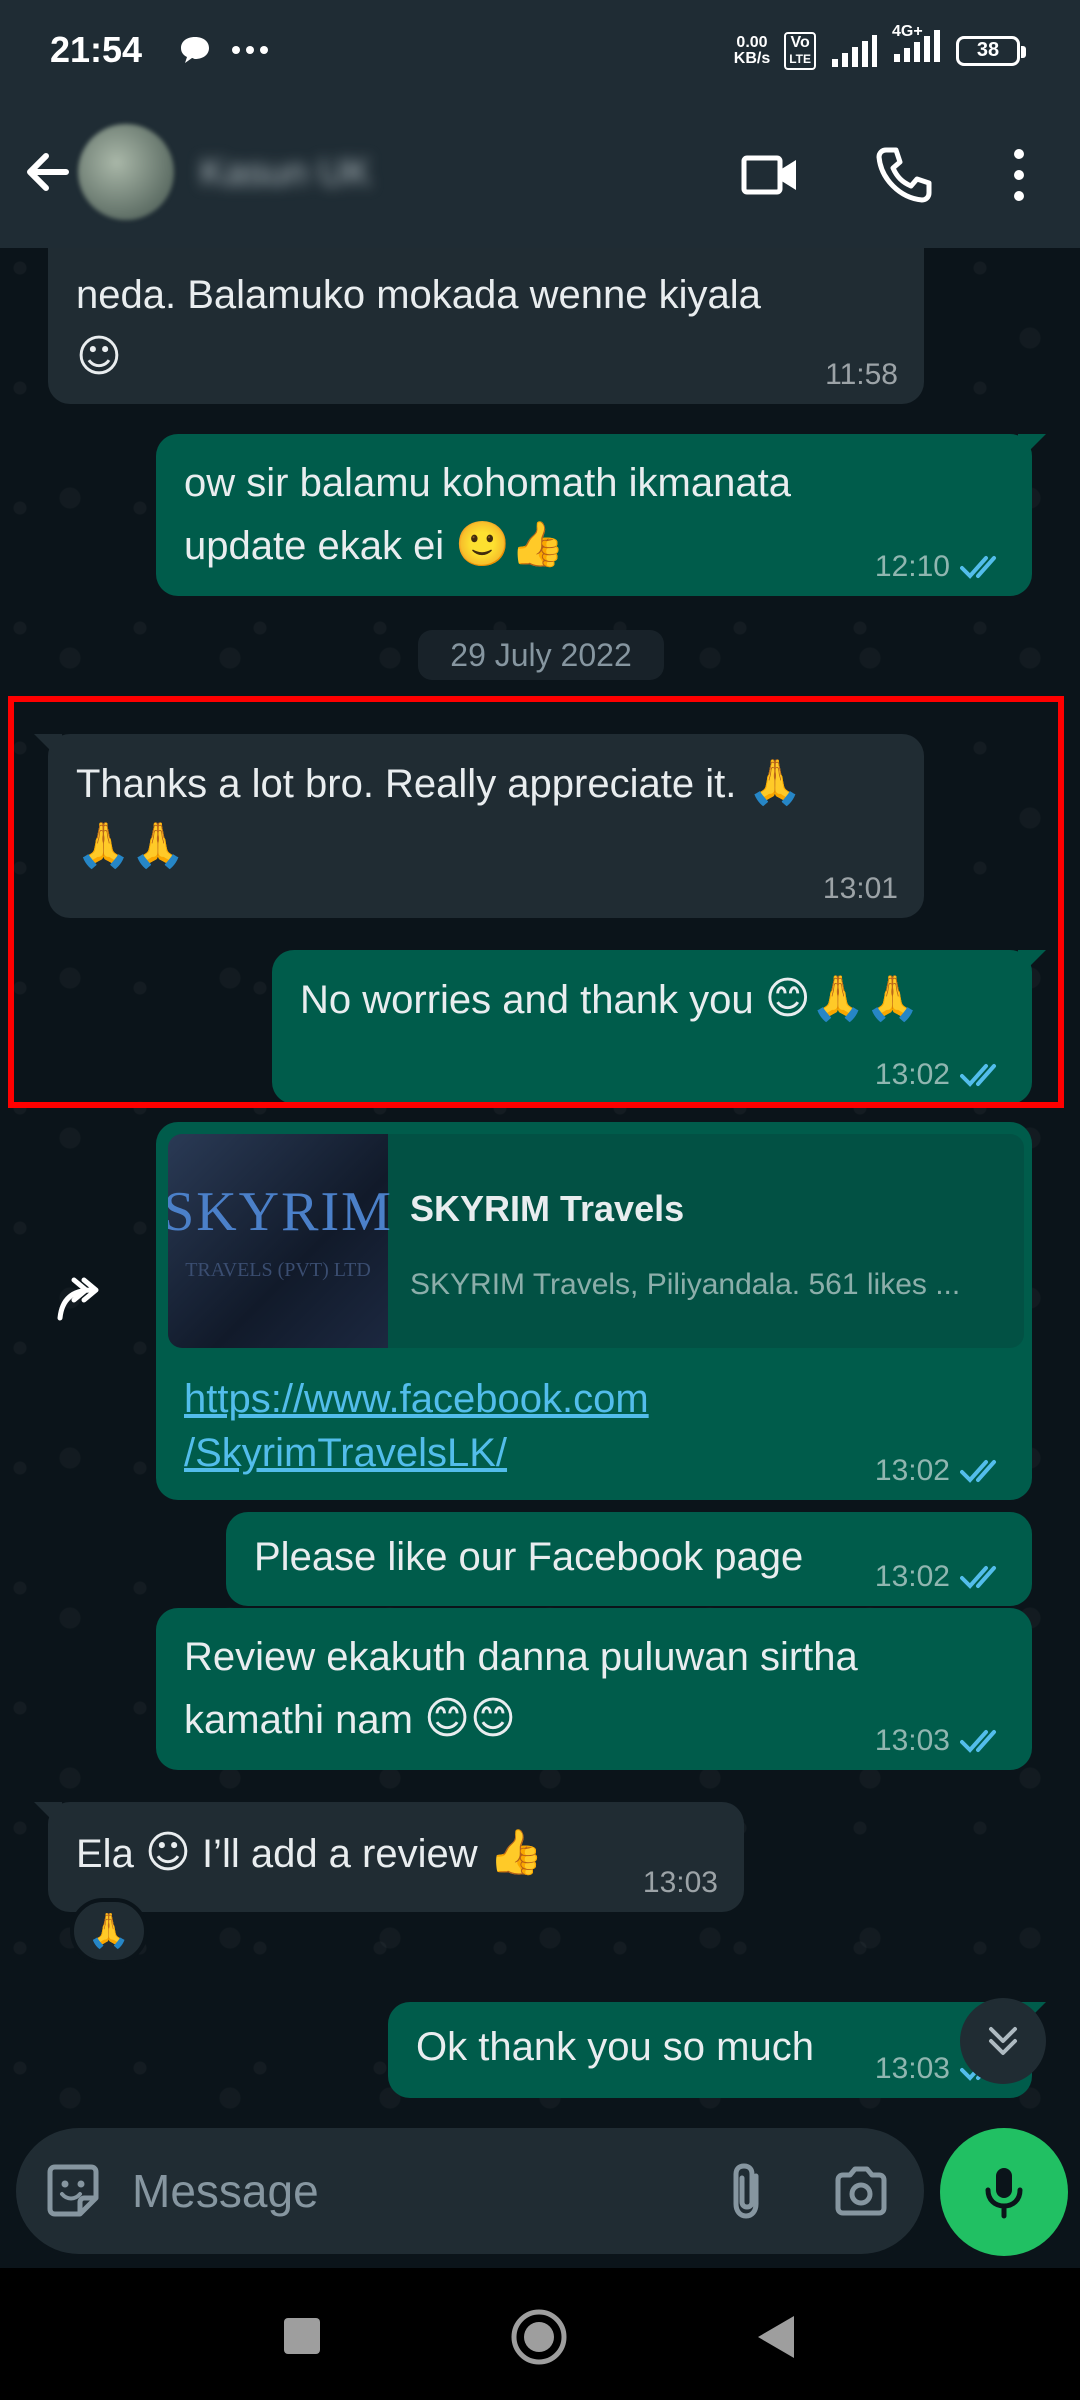 This screenshot has height=2400, width=1080. What do you see at coordinates (541, 655) in the screenshot?
I see `date-divider: 29 July 2022` at bounding box center [541, 655].